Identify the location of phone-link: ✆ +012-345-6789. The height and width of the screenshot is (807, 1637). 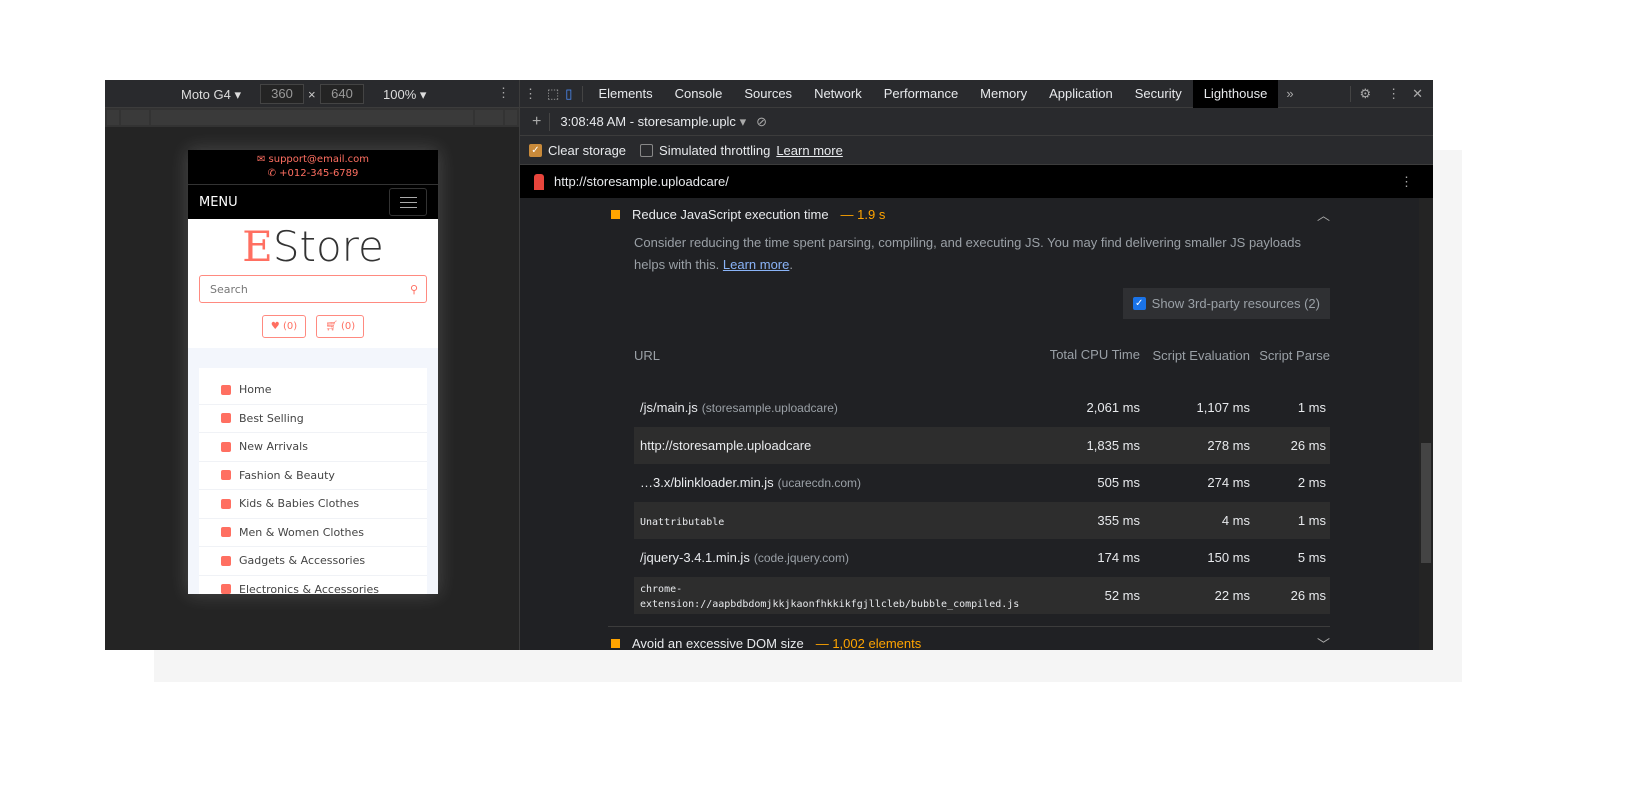
(313, 174).